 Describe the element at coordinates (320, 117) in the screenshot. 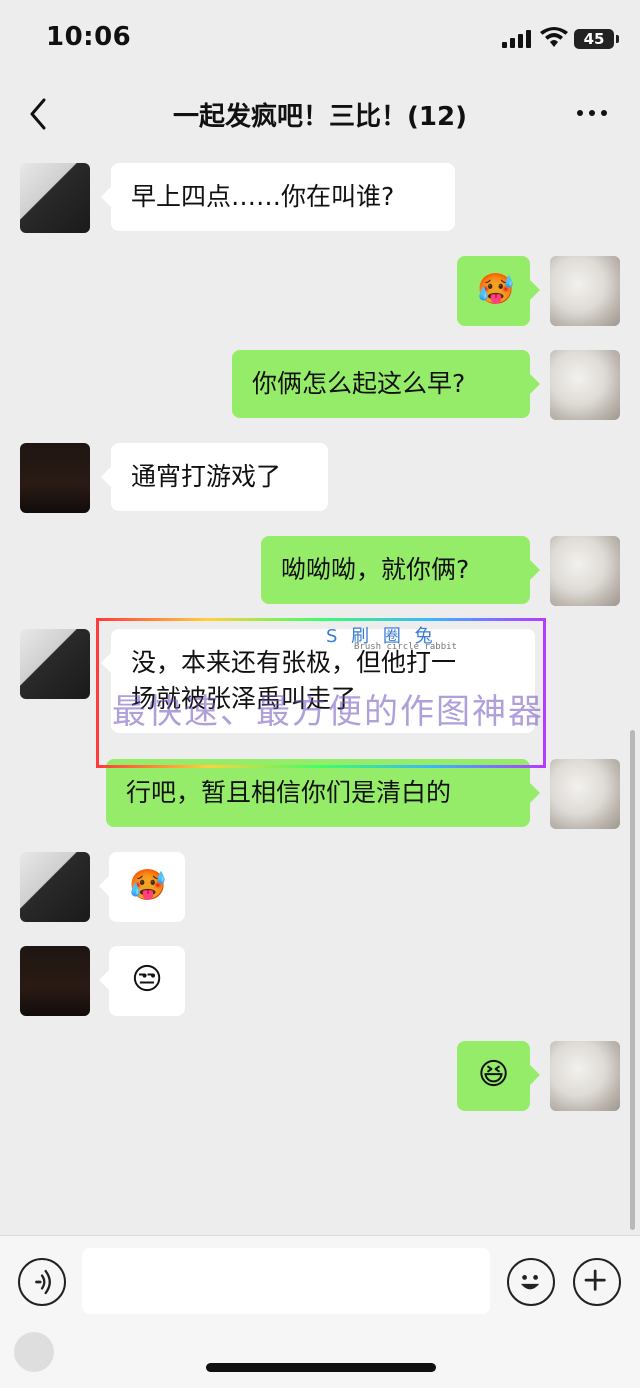

I see `chat-title: 一起发疯吧！三比！(12)` at that location.